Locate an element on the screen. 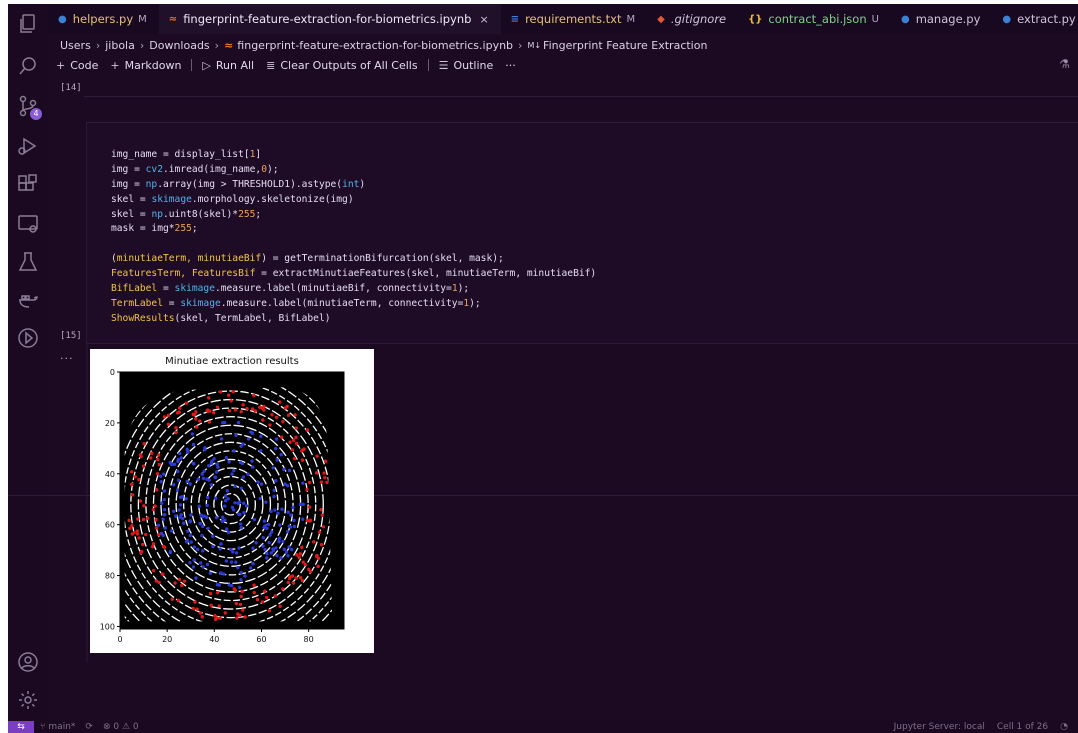 Image resolution: width=1078 pixels, height=733 pixels. more-actions-button: ··· is located at coordinates (510, 65).